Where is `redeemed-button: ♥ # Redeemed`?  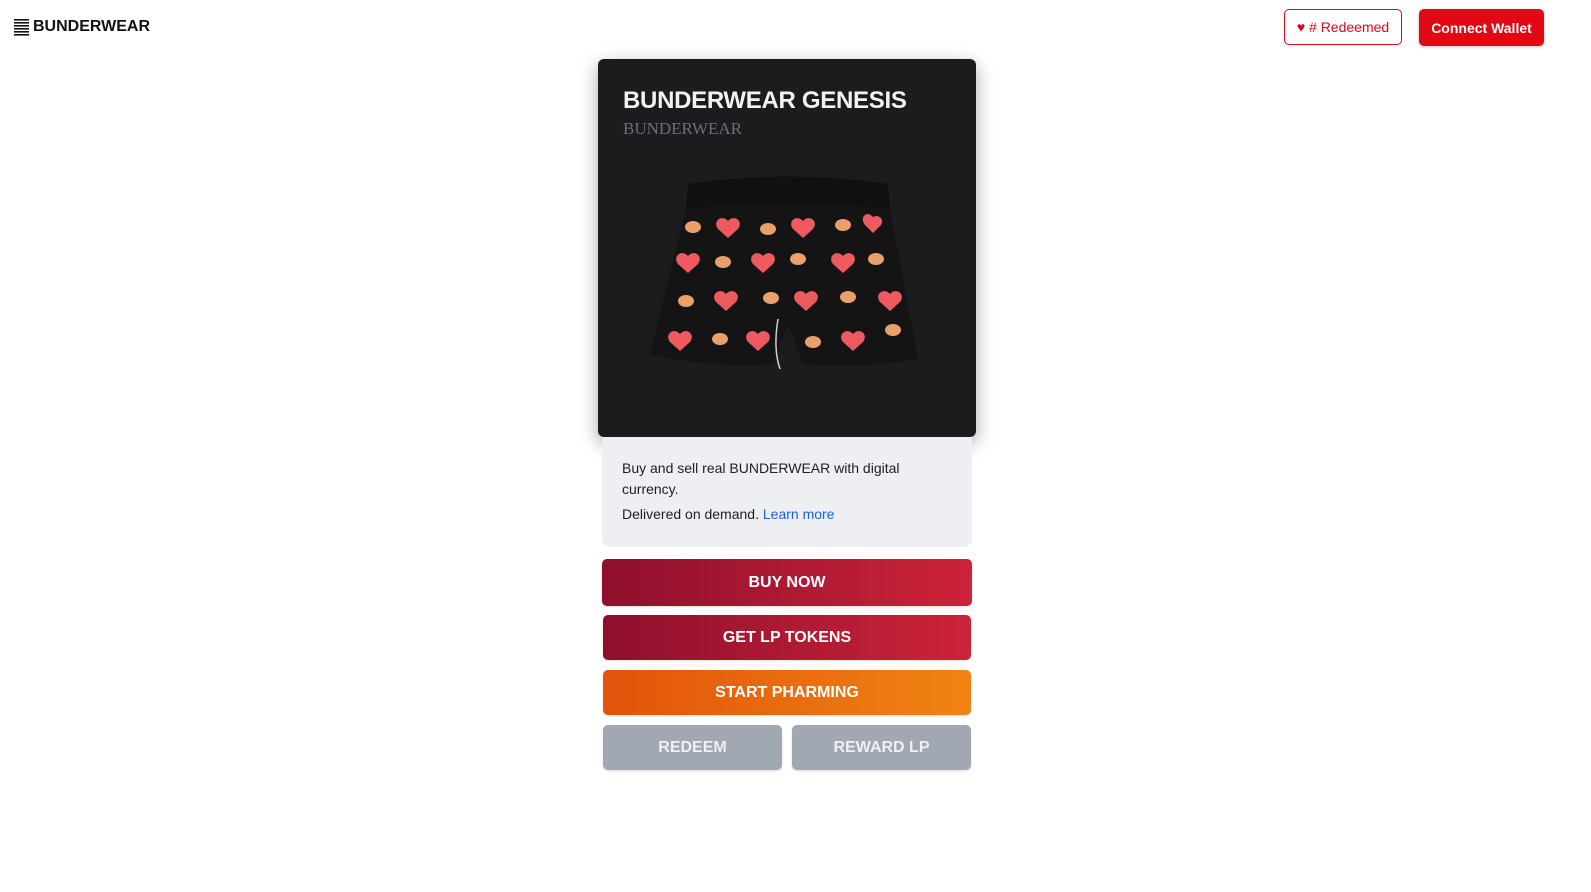 redeemed-button: ♥ # Redeemed is located at coordinates (1343, 27).